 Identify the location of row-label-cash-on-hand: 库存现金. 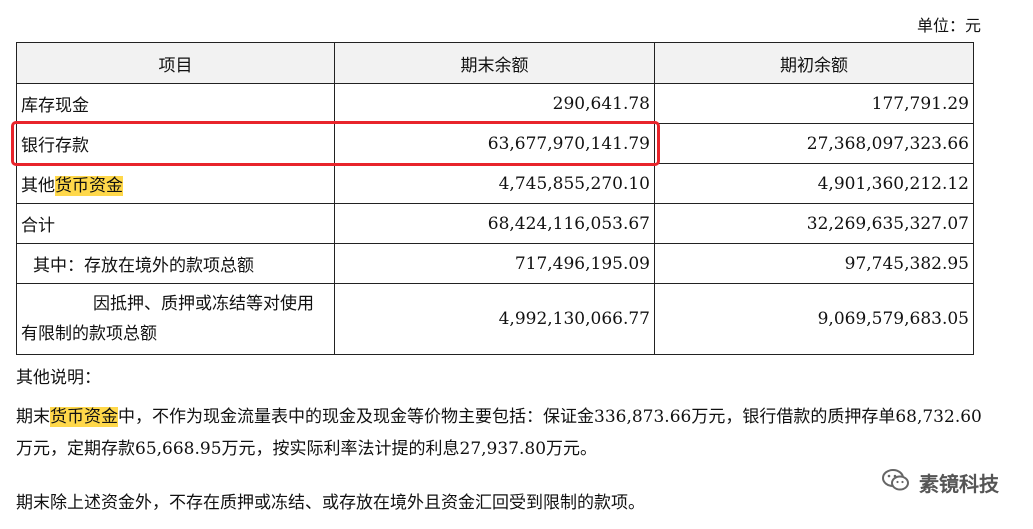
(175, 103).